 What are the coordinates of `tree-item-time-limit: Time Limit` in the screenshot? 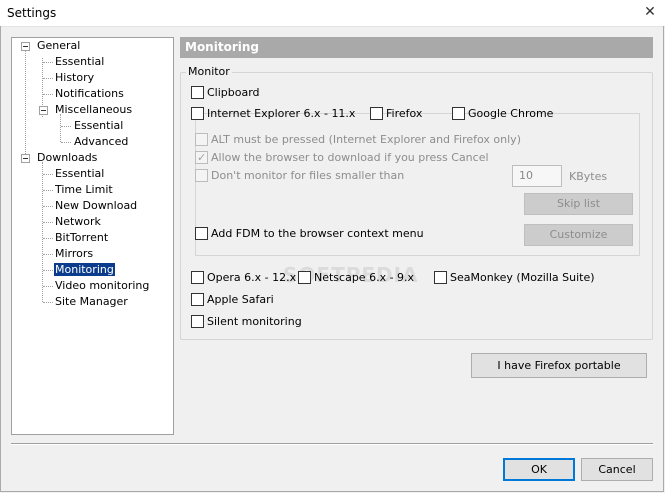 It's located at (84, 190).